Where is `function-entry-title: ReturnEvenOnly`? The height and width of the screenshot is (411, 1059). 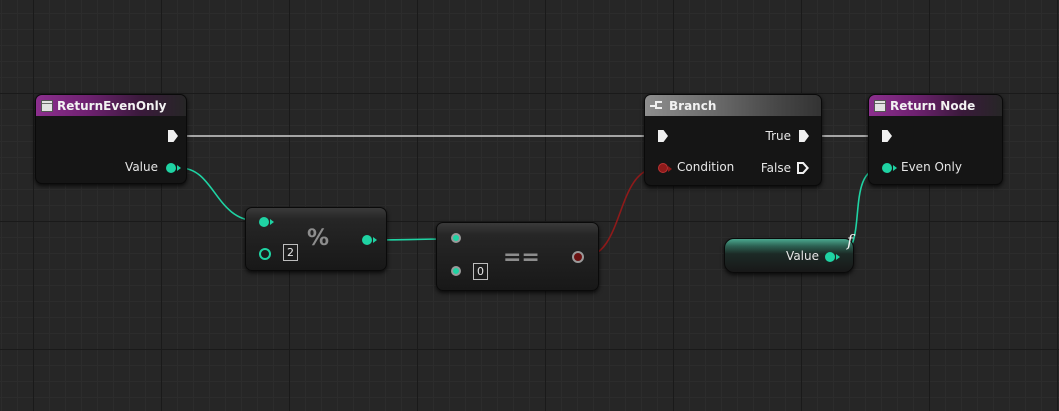
function-entry-title: ReturnEvenOnly is located at coordinates (112, 105).